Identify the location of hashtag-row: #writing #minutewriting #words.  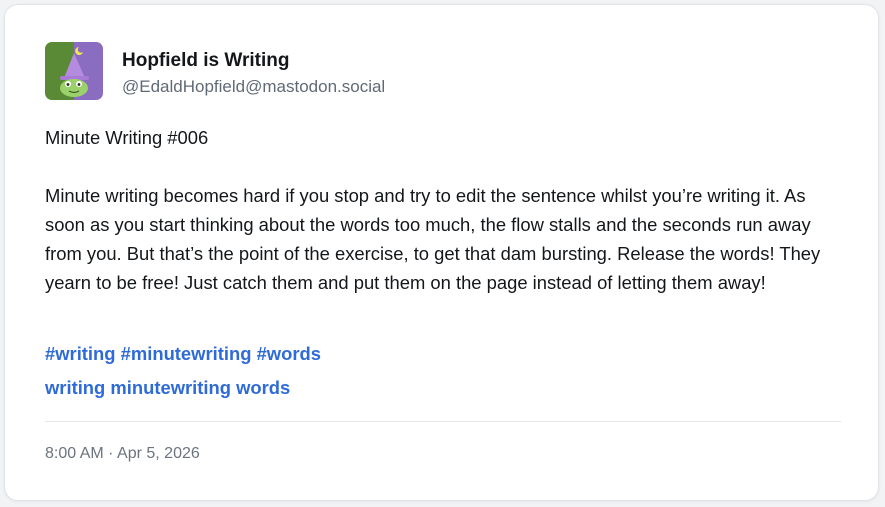
(183, 354).